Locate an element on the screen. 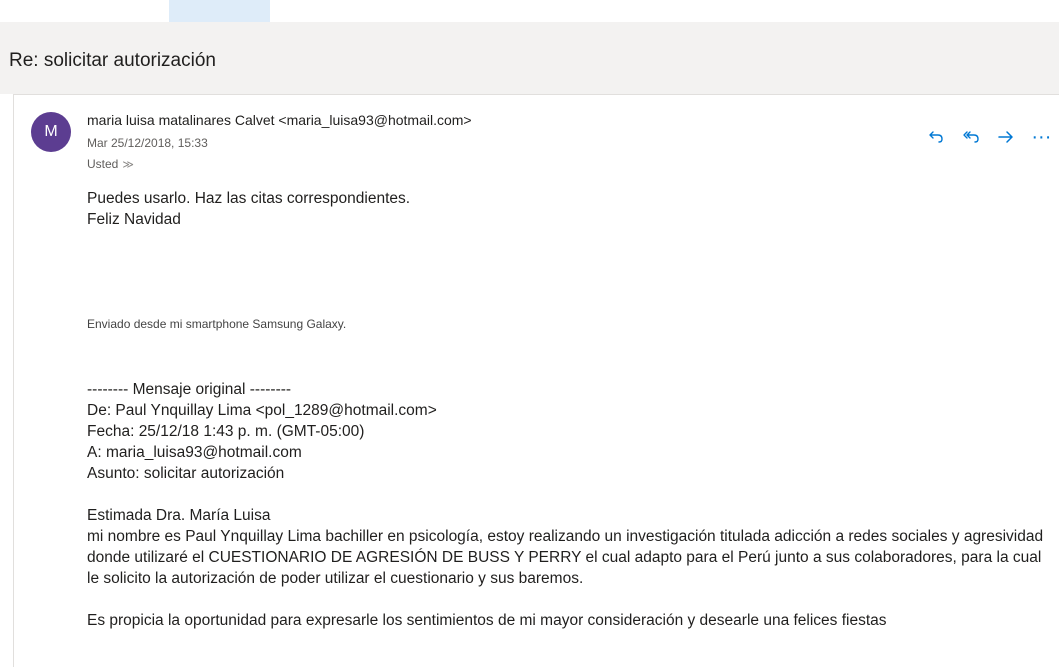  more-icon: ··· is located at coordinates (1041, 136).